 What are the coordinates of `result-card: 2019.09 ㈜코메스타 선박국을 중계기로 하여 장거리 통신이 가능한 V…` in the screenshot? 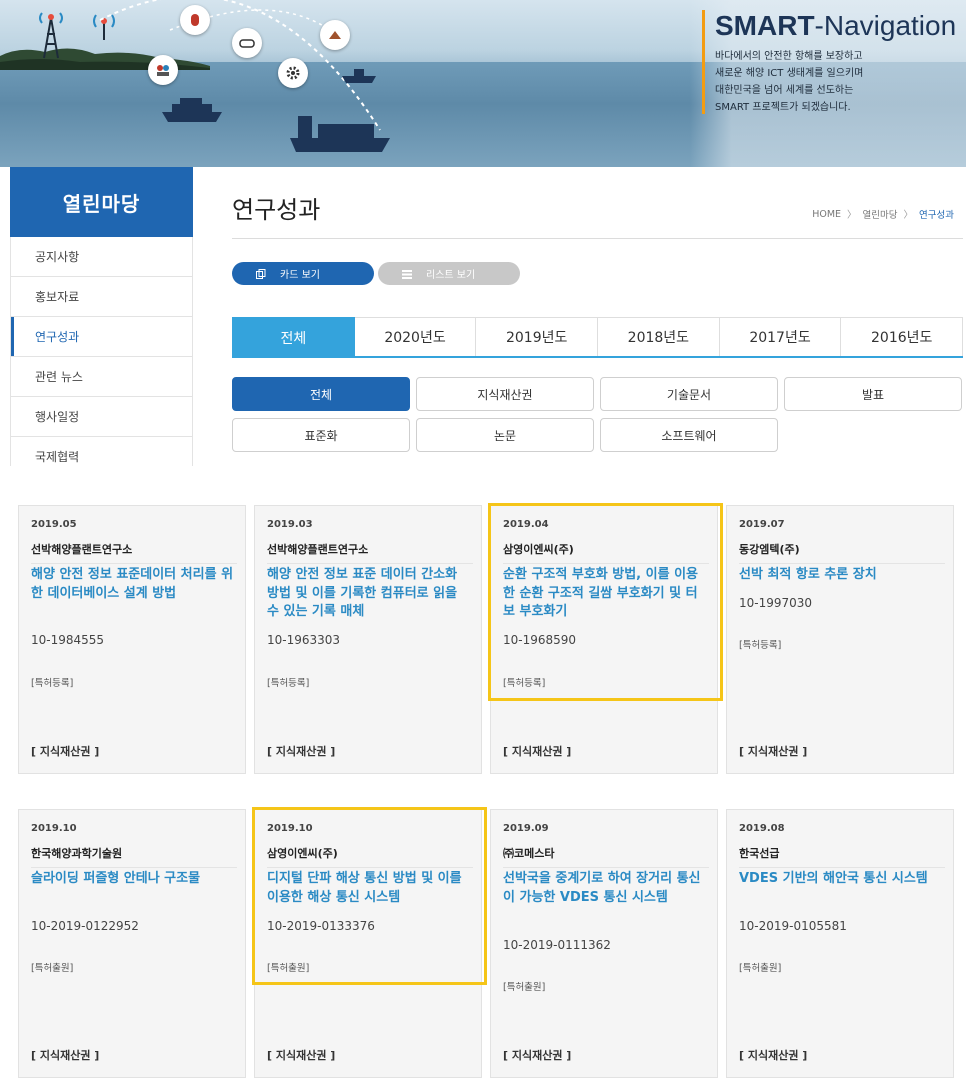 It's located at (604, 943).